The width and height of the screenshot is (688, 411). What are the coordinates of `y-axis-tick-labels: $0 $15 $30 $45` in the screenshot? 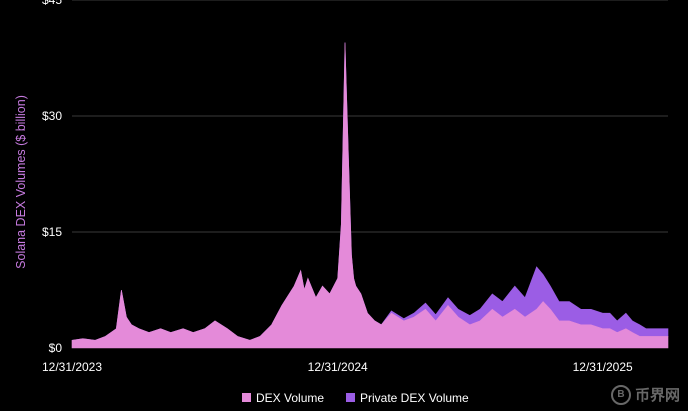 It's located at (52, 177).